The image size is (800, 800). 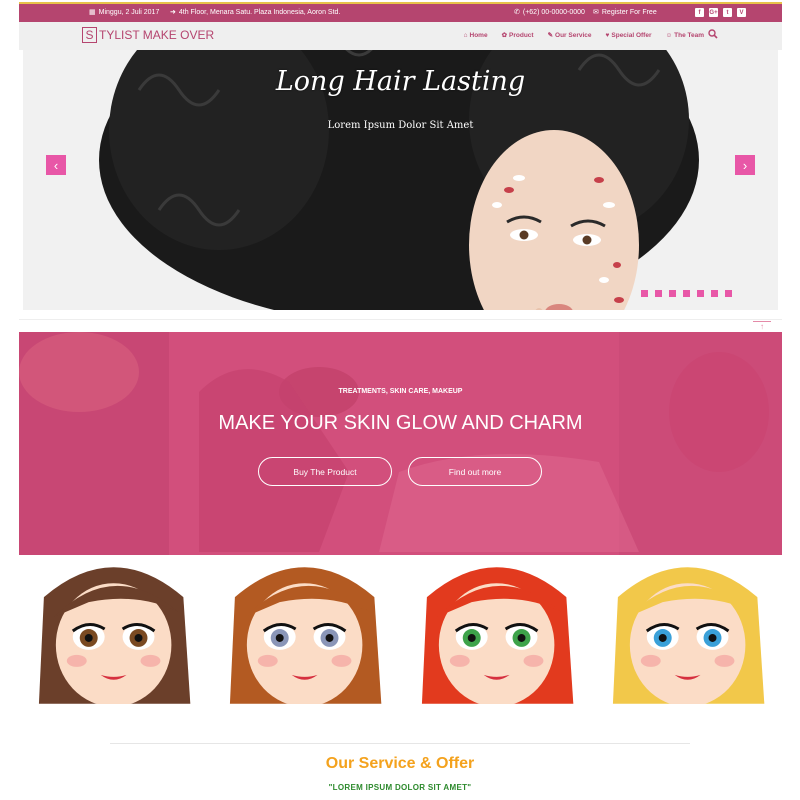 I want to click on back-to-top-button: ↑, so click(x=762, y=326).